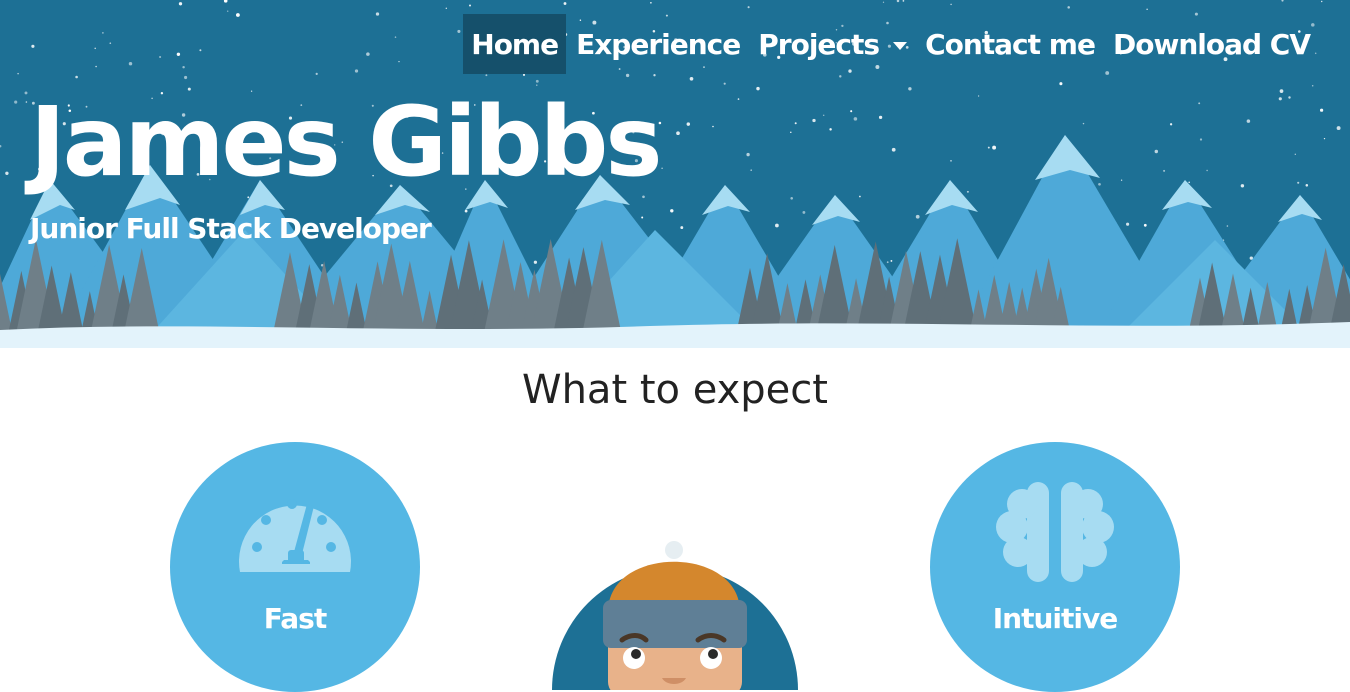  What do you see at coordinates (1211, 44) in the screenshot?
I see `nav-download-cv-link: Download CV` at bounding box center [1211, 44].